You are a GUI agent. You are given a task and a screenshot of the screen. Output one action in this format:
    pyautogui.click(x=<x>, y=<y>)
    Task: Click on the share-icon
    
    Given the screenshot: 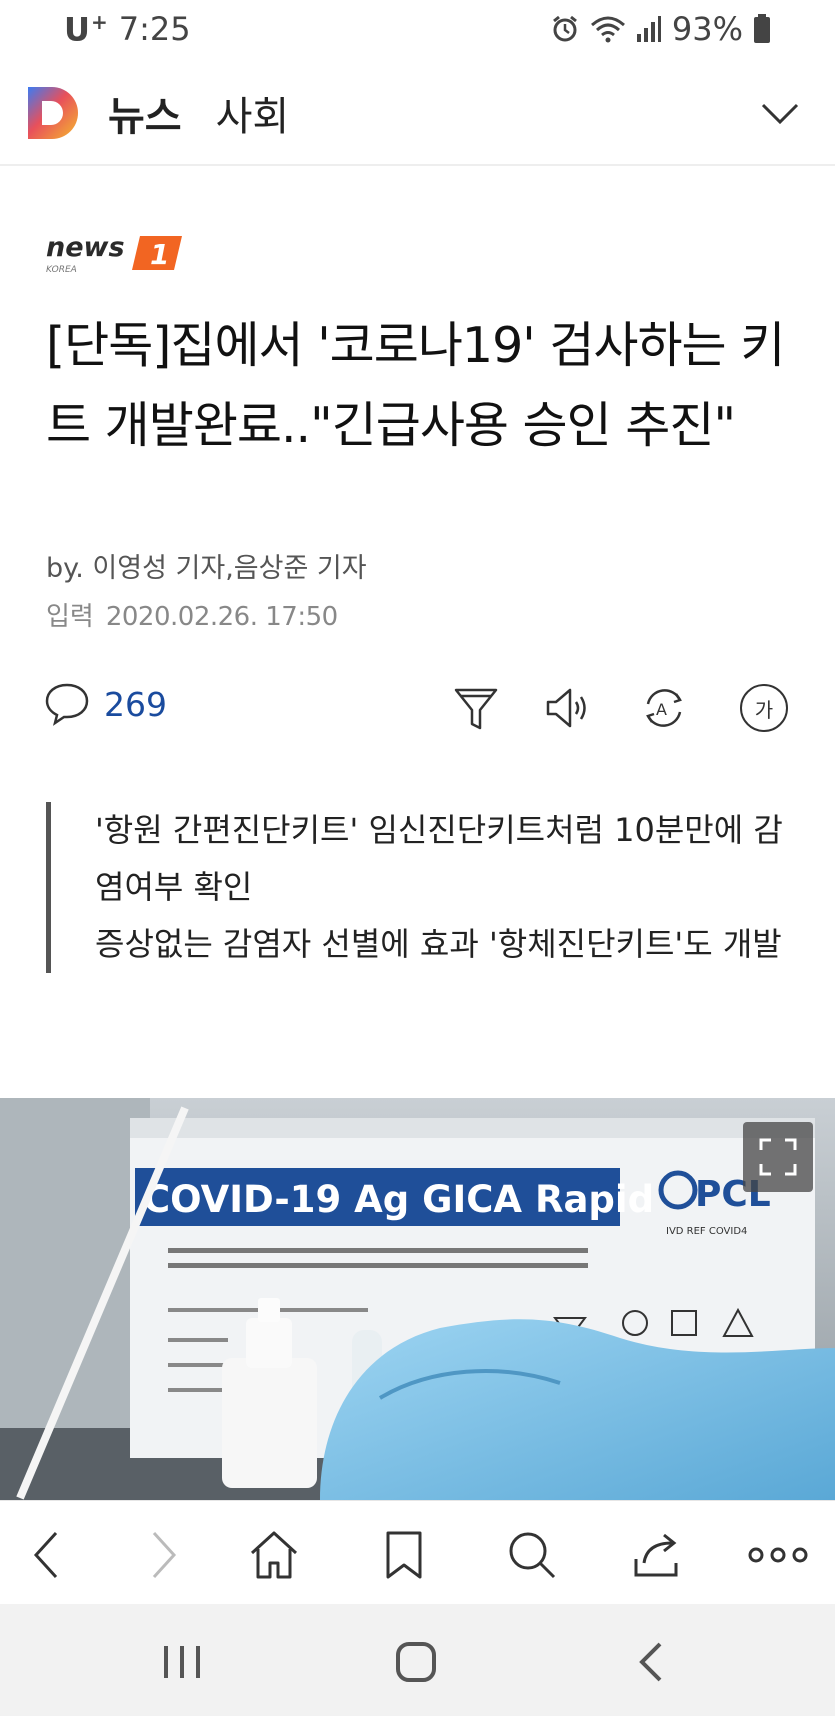 What is the action you would take?
    pyautogui.click(x=656, y=1555)
    